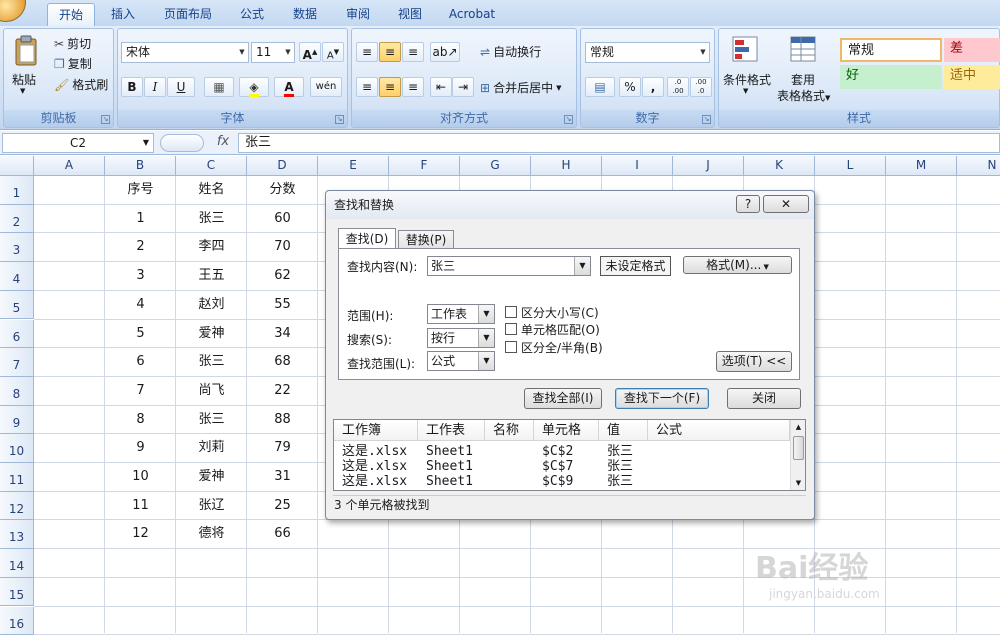 This screenshot has width=1000, height=635. Describe the element at coordinates (140, 477) in the screenshot. I see `cell-no: 10` at that location.